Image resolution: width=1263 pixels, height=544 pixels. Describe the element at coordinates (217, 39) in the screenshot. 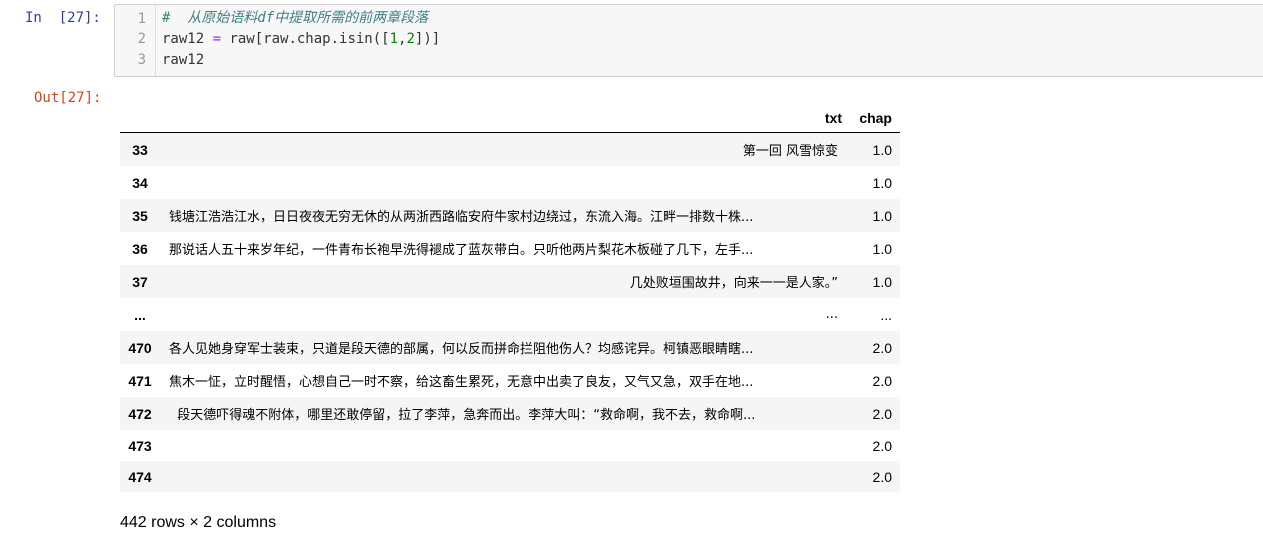

I see `code-operator: =` at that location.